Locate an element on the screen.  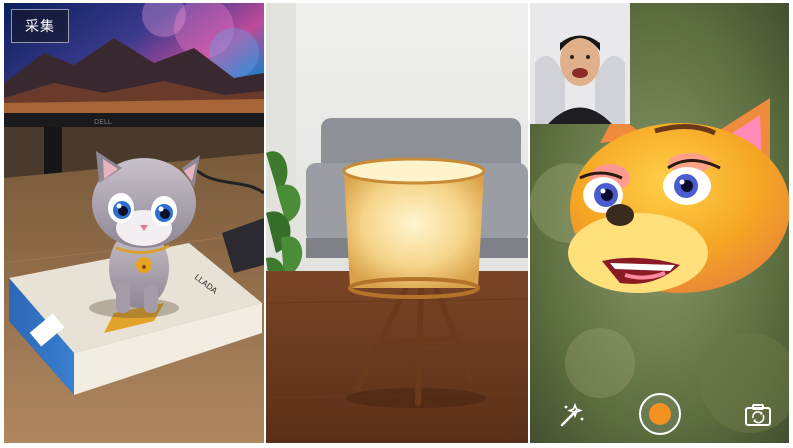
record-icon is located at coordinates (660, 414).